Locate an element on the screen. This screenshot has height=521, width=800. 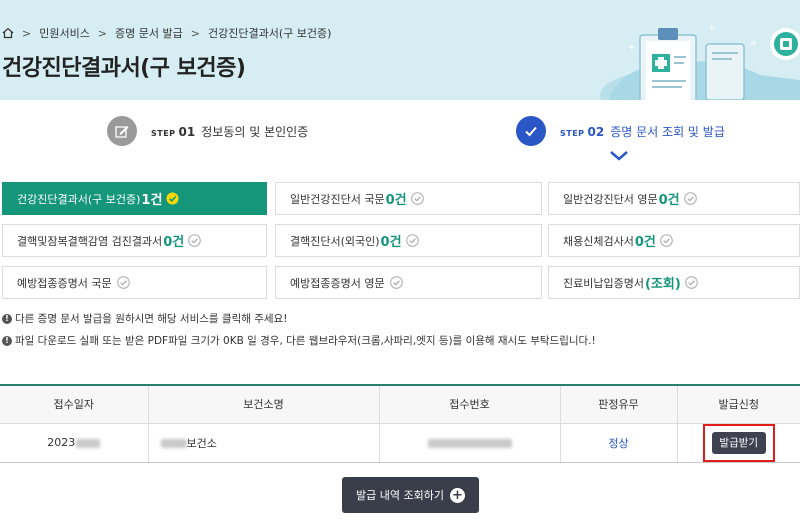
doc-tab-general-health-kr: 일반건강진단서 국문 0건 is located at coordinates (408, 198).